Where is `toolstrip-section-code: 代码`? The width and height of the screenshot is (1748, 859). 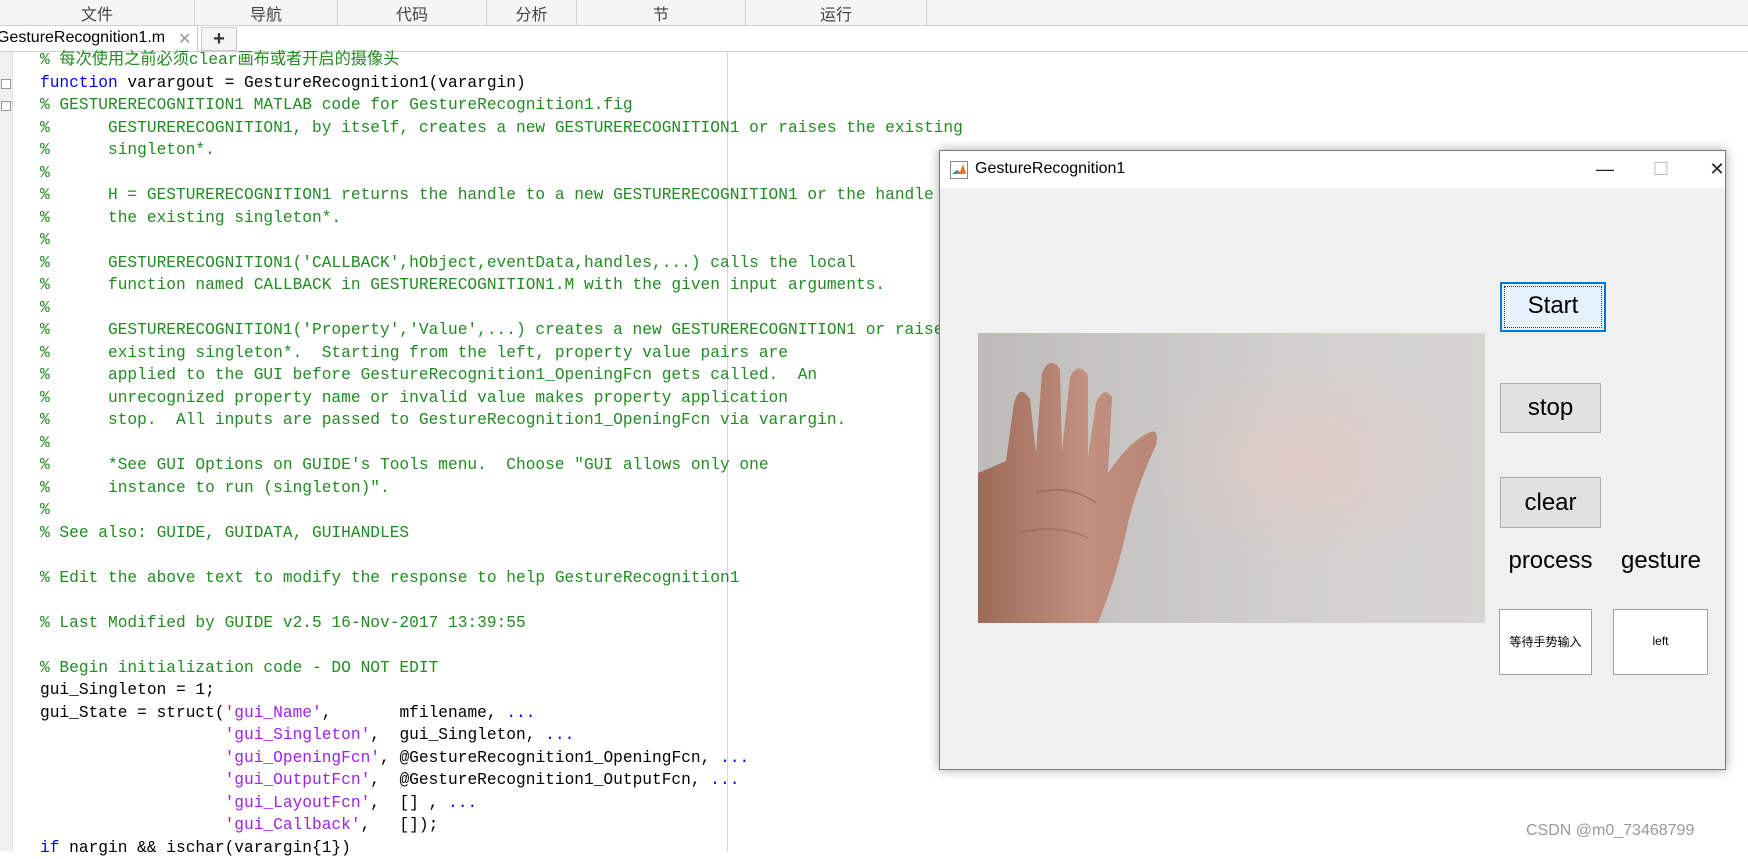
toolstrip-section-code: 代码 is located at coordinates (412, 12).